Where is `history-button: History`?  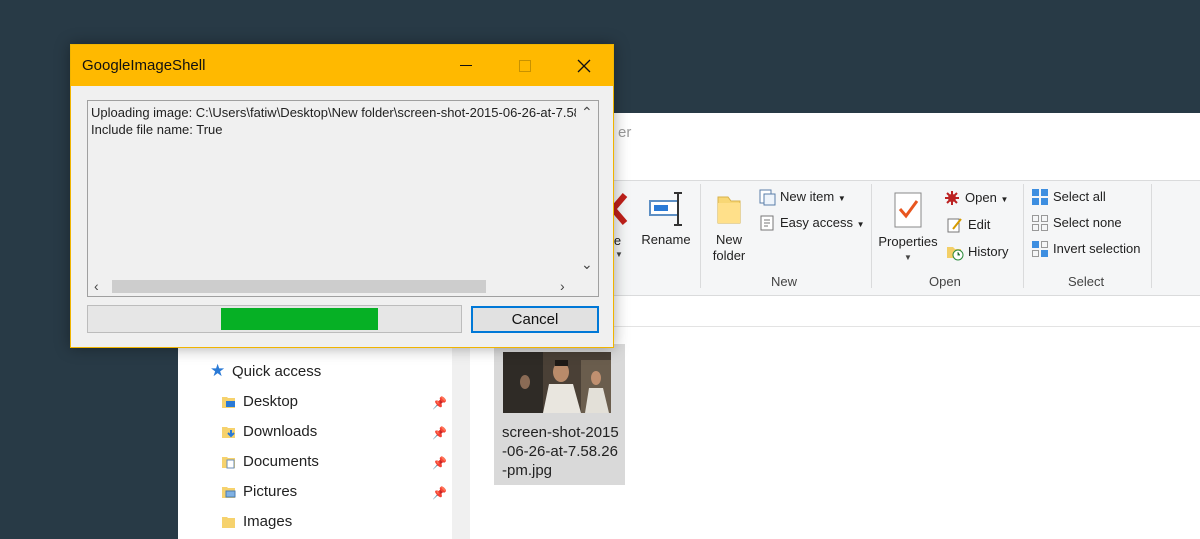 history-button: History is located at coordinates (981, 252).